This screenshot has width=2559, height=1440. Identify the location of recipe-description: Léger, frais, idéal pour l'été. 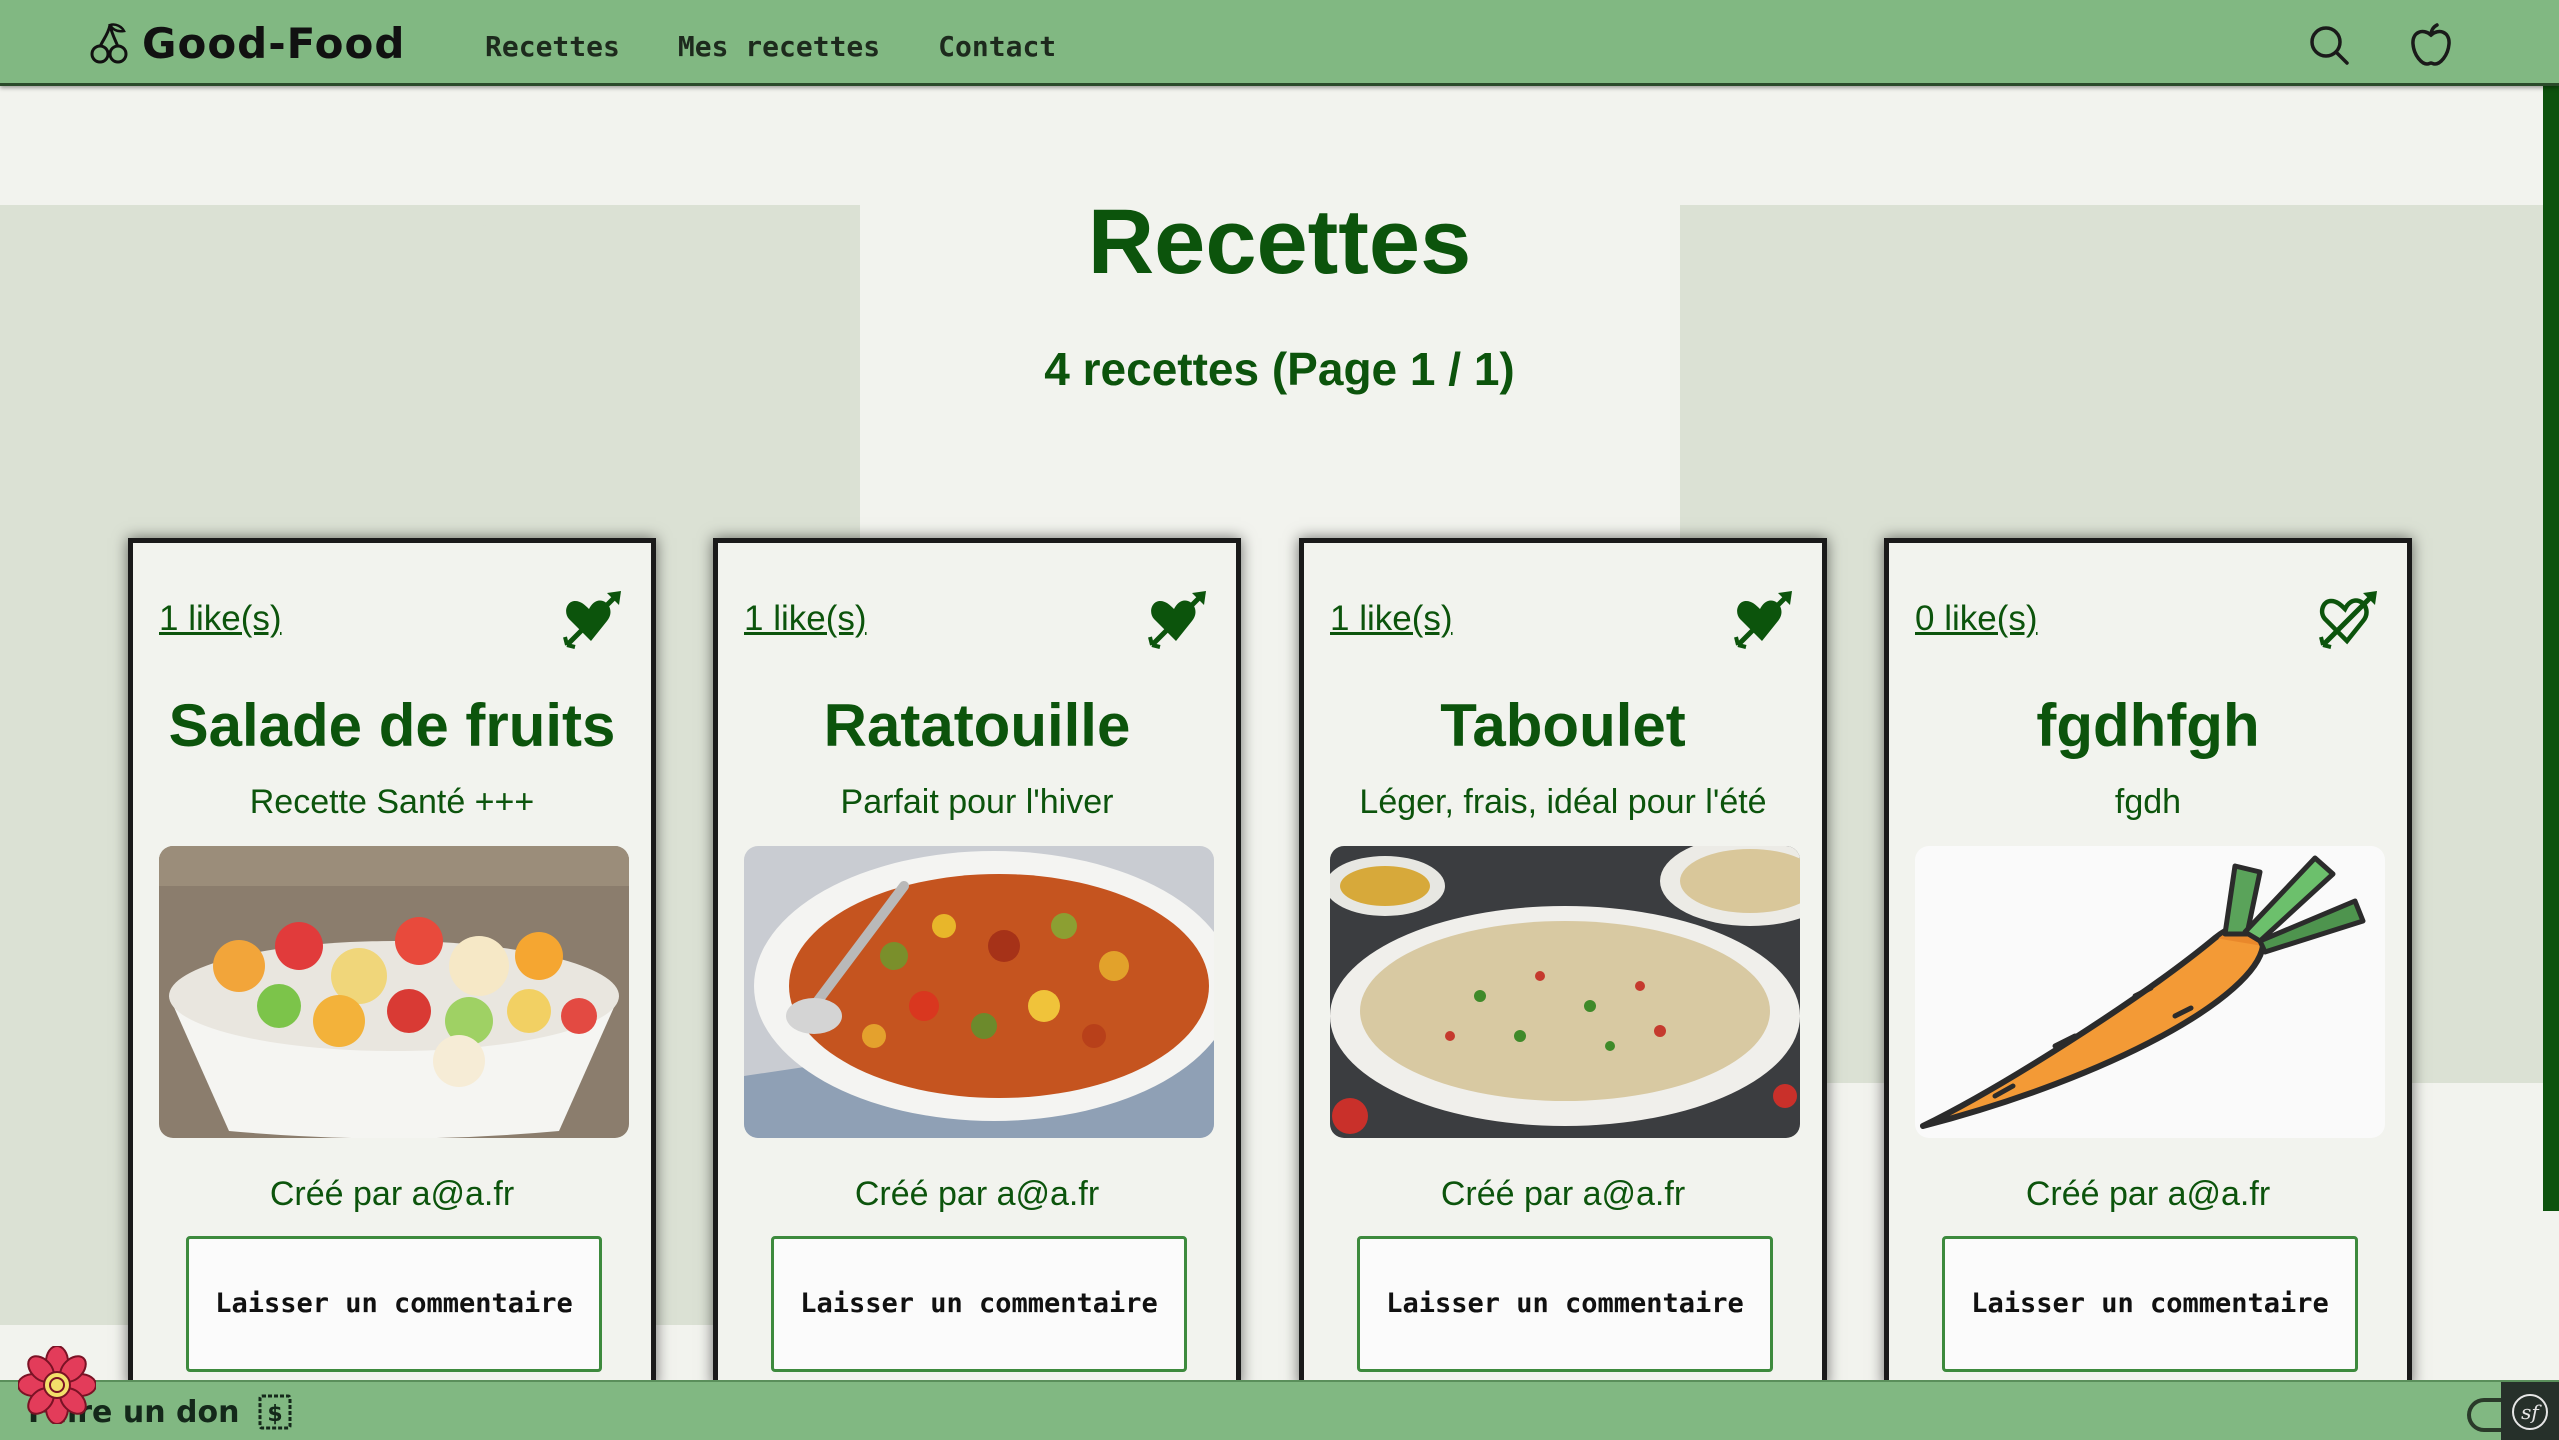
(1563, 802).